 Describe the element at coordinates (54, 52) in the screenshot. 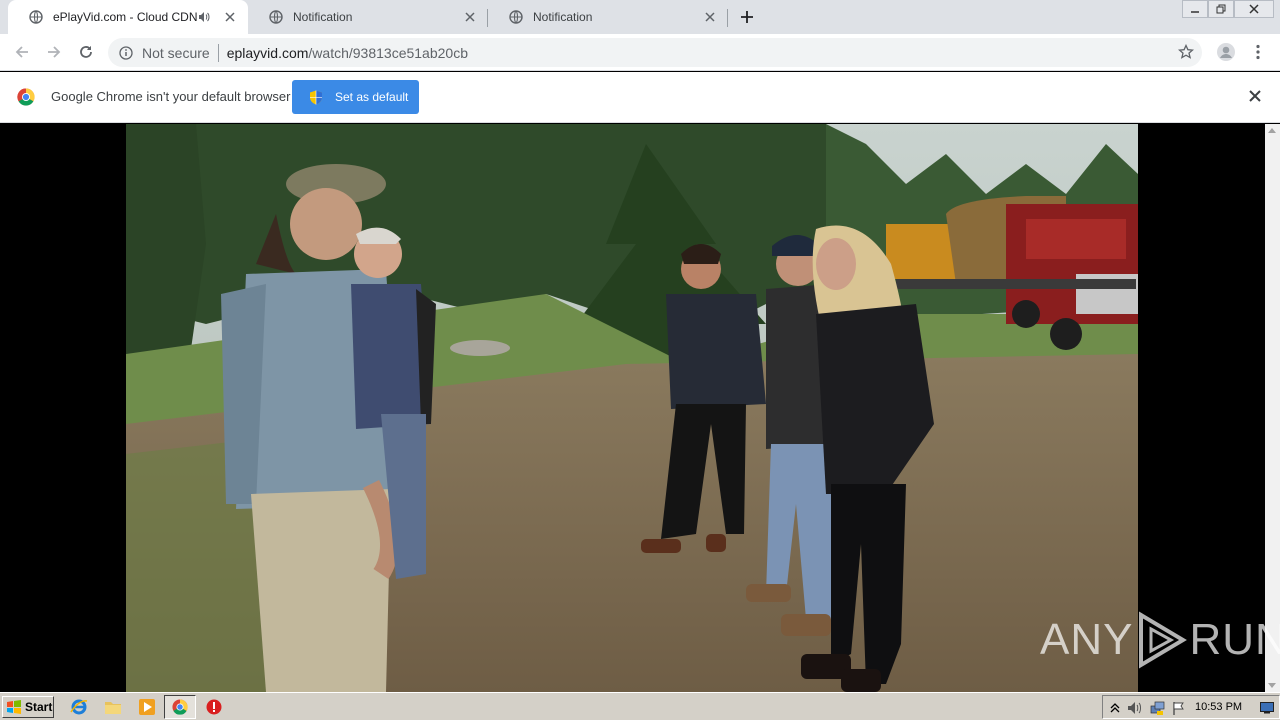

I see `forward-button` at that location.